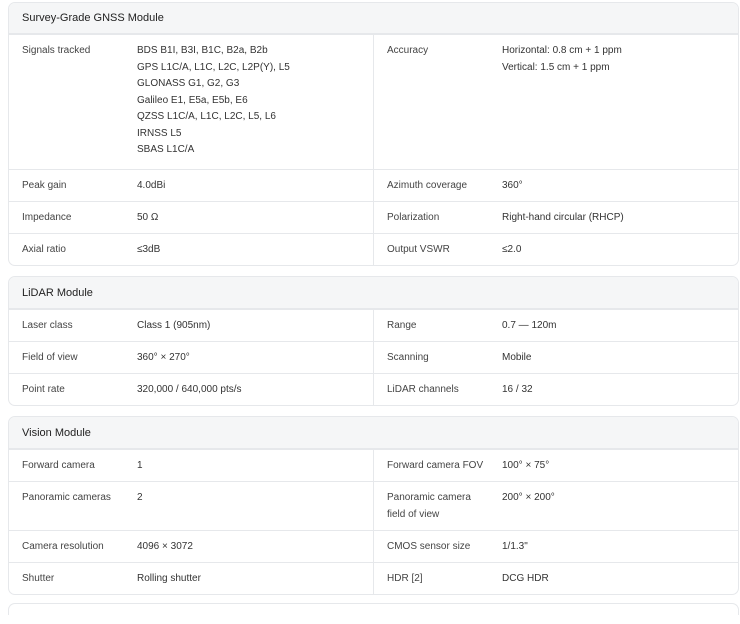  Describe the element at coordinates (63, 546) in the screenshot. I see `spec-label: Camera resolution` at that location.